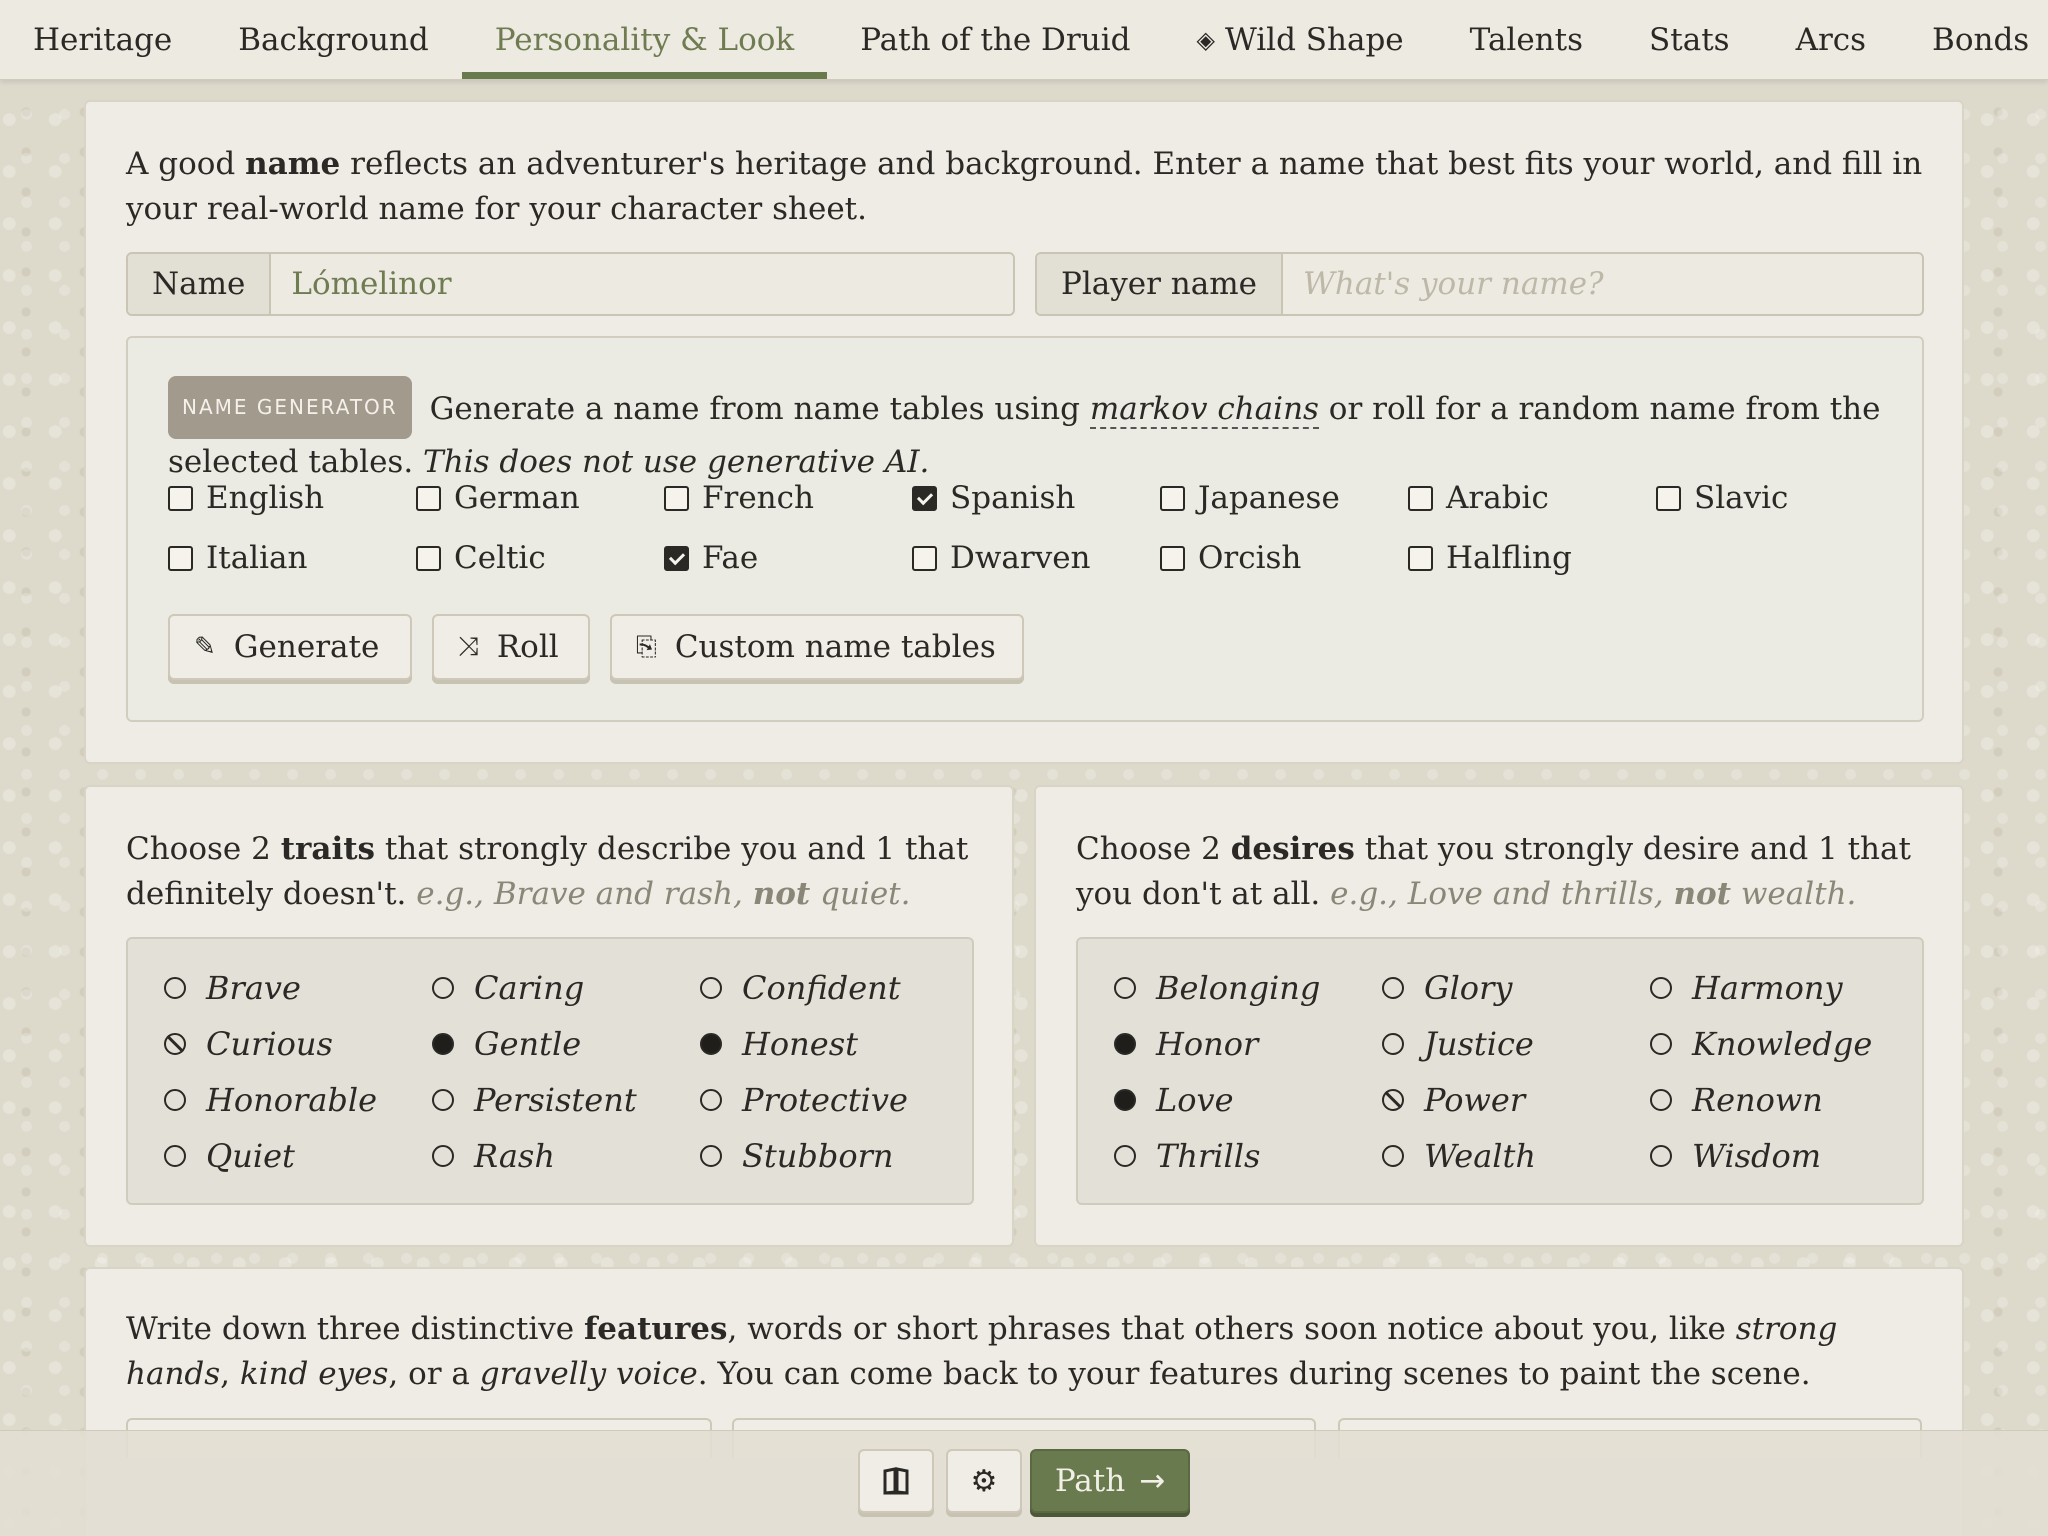 This screenshot has height=1536, width=2048. What do you see at coordinates (511, 647) in the screenshot?
I see `roll-button: ⤨ Roll` at bounding box center [511, 647].